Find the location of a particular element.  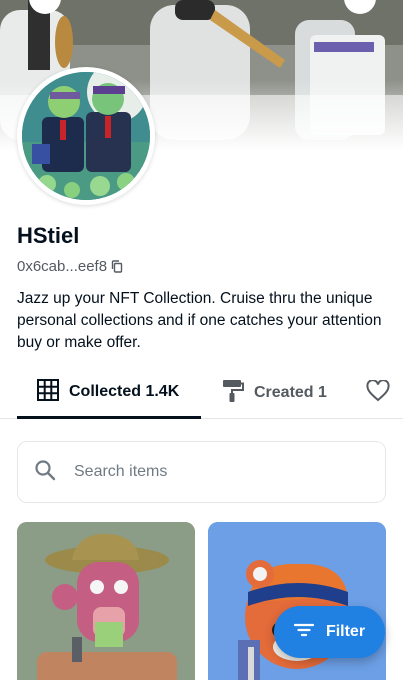

tab-favorited is located at coordinates (378, 393).